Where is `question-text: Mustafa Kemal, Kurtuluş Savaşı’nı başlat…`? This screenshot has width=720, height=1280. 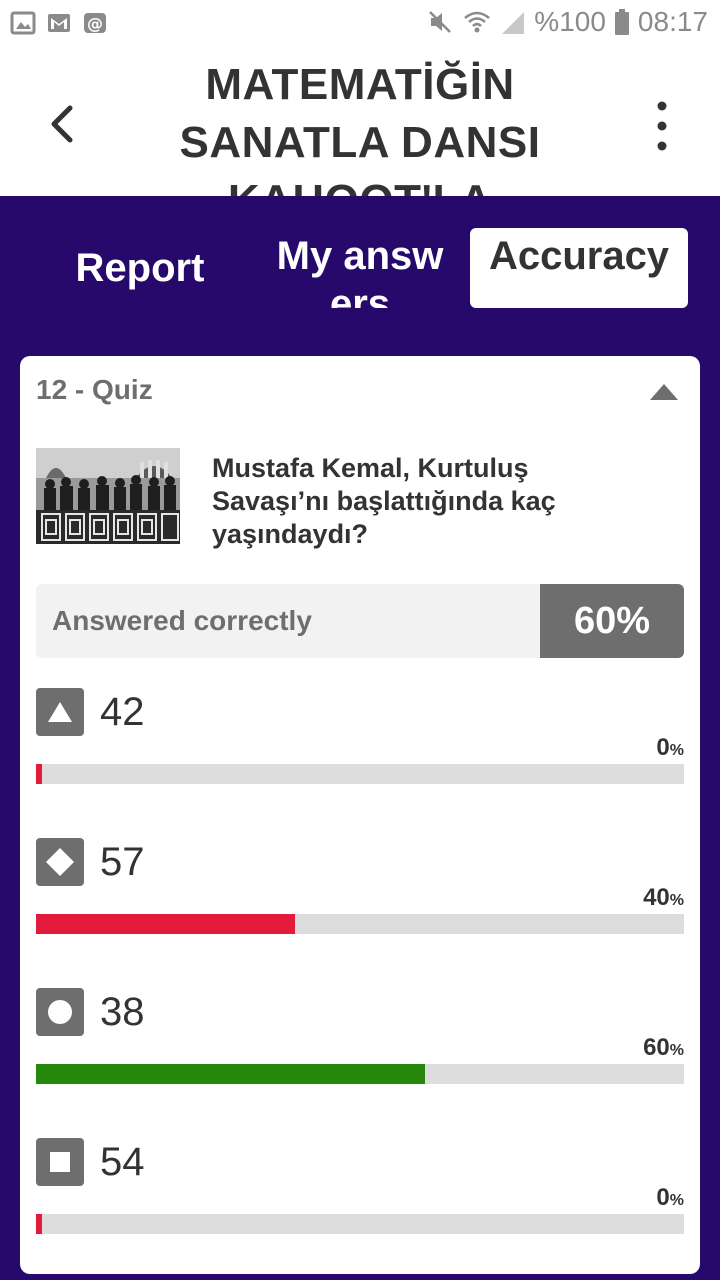
question-text: Mustafa Kemal, Kurtuluş Savaşı’nı başlat… is located at coordinates (384, 501).